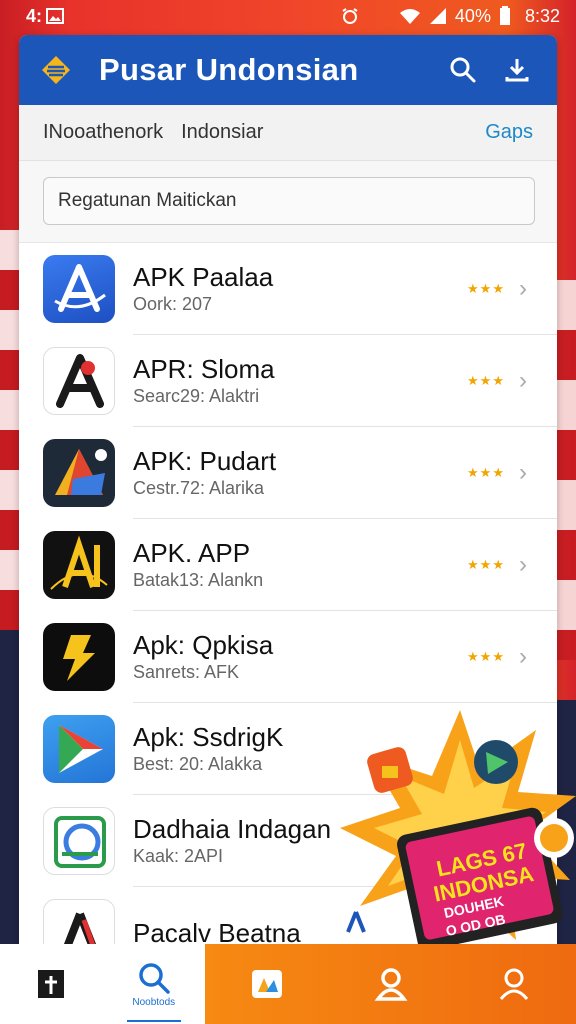 Image resolution: width=576 pixels, height=1024 pixels. Describe the element at coordinates (79, 381) in the screenshot. I see `app-a-icon` at that location.